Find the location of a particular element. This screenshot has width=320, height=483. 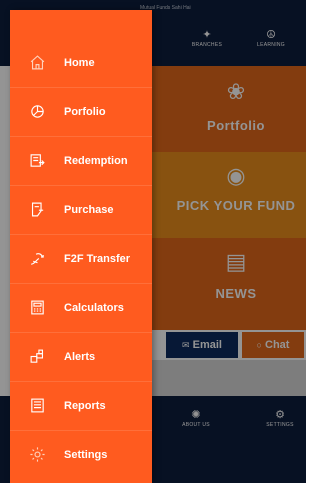

drawer-item-label: Home is located at coordinates (79, 62).